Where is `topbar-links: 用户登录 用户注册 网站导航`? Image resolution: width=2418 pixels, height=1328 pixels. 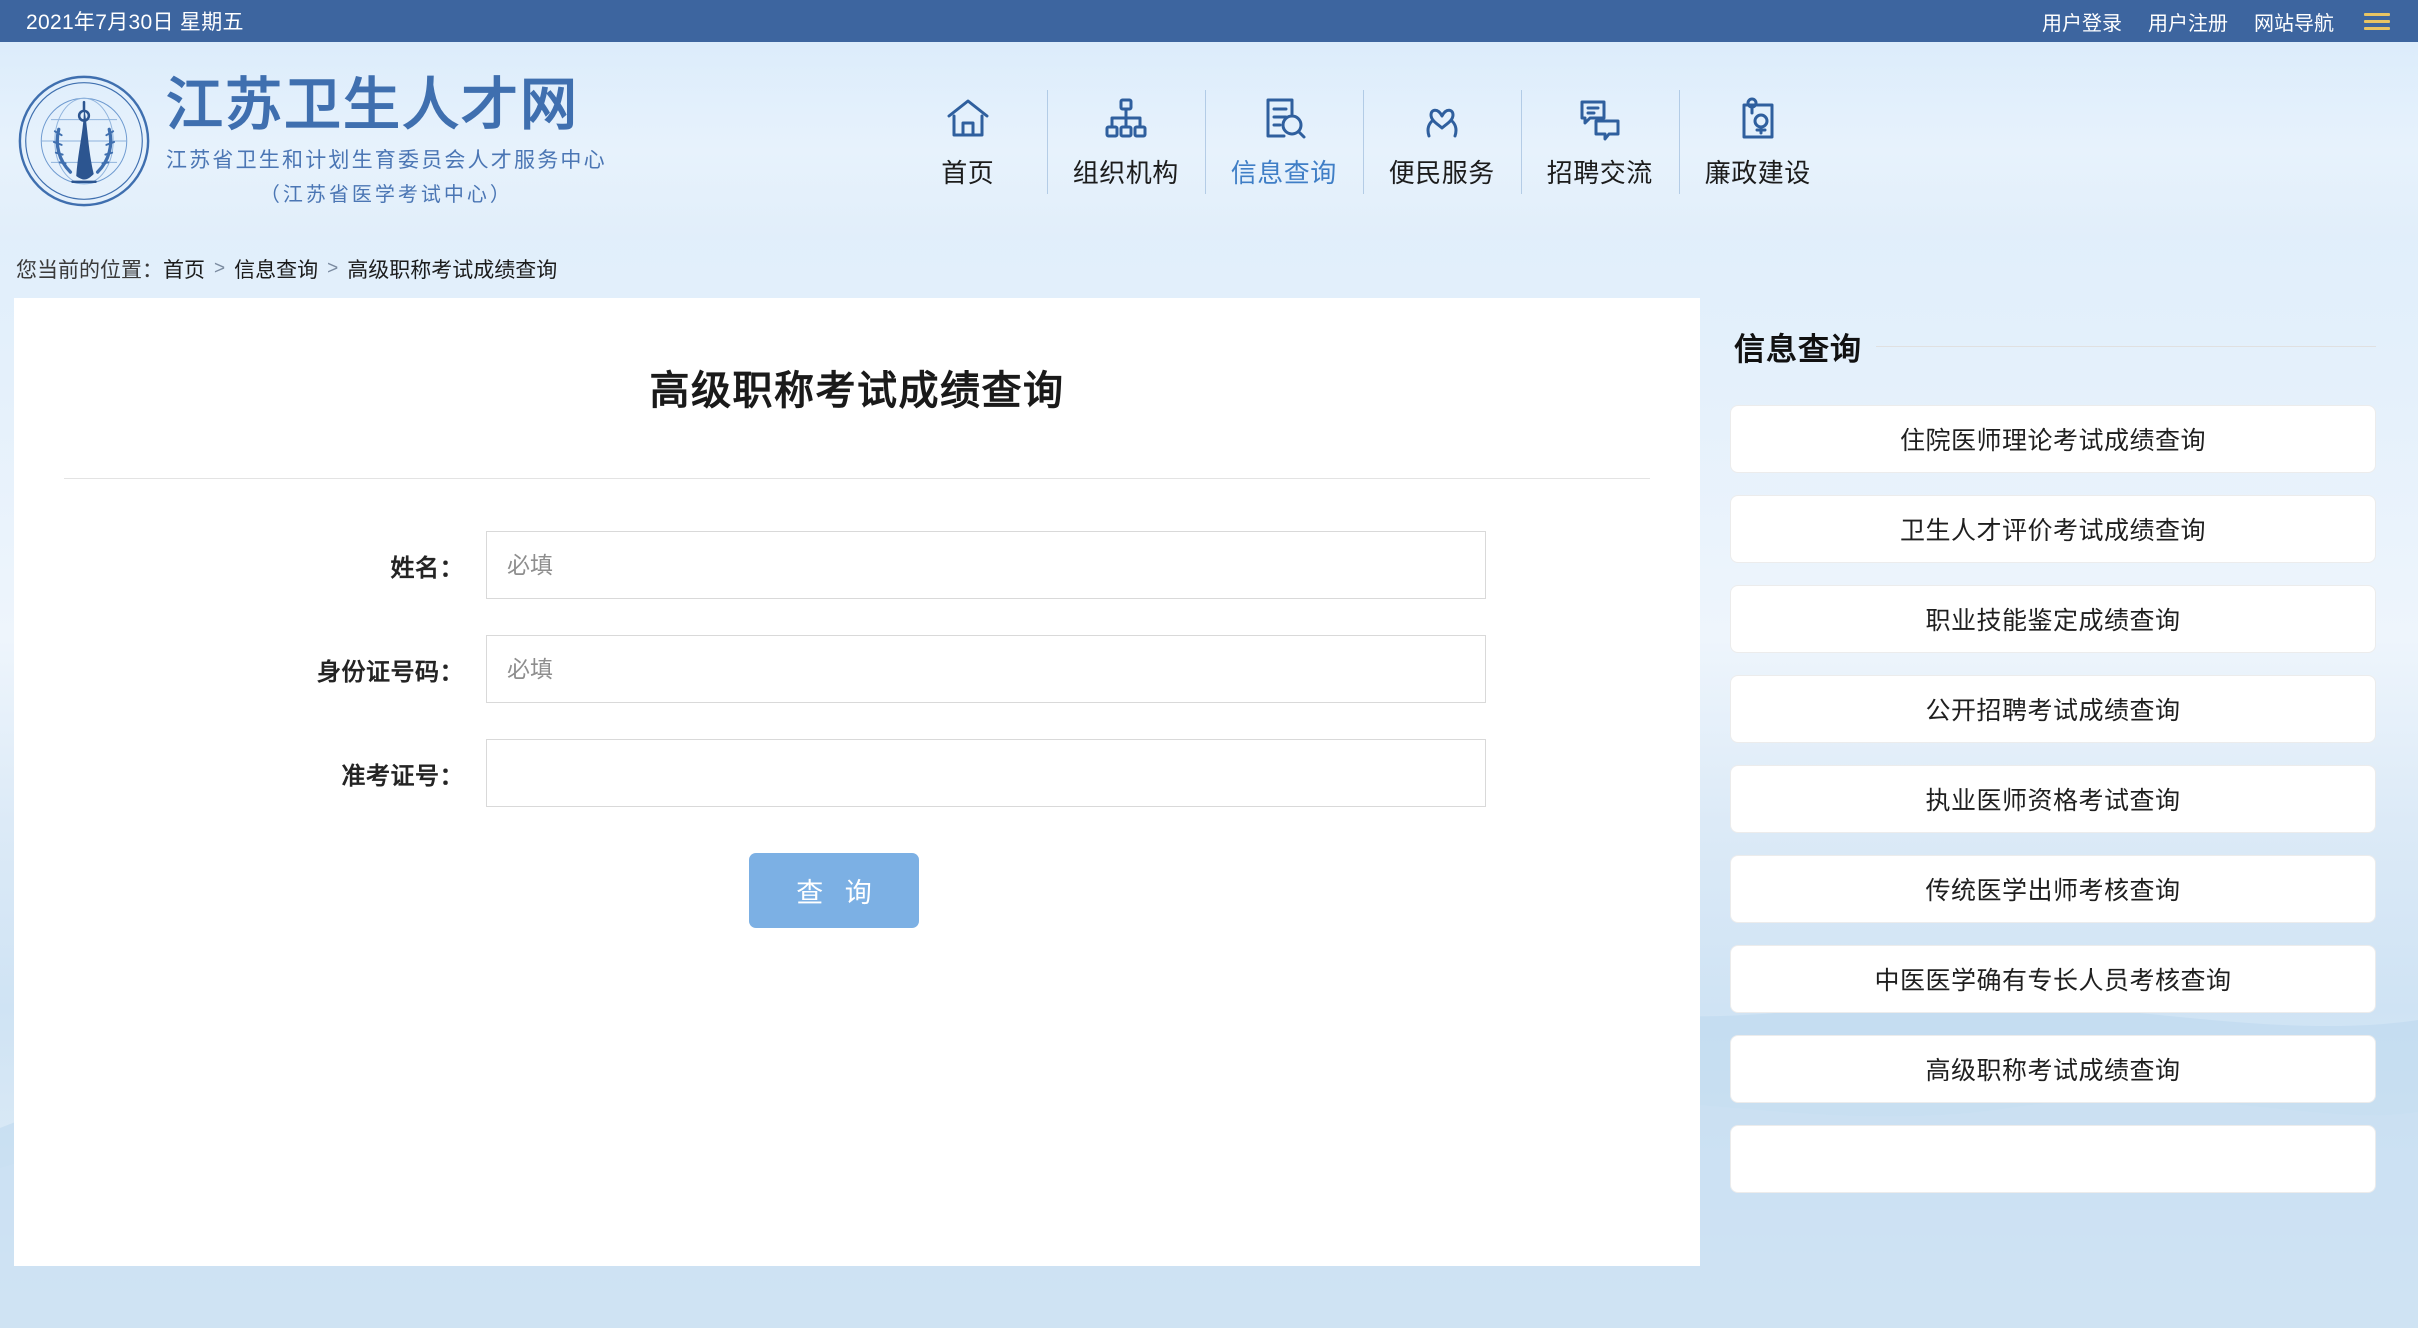 topbar-links: 用户登录 用户注册 网站导航 is located at coordinates (2216, 21).